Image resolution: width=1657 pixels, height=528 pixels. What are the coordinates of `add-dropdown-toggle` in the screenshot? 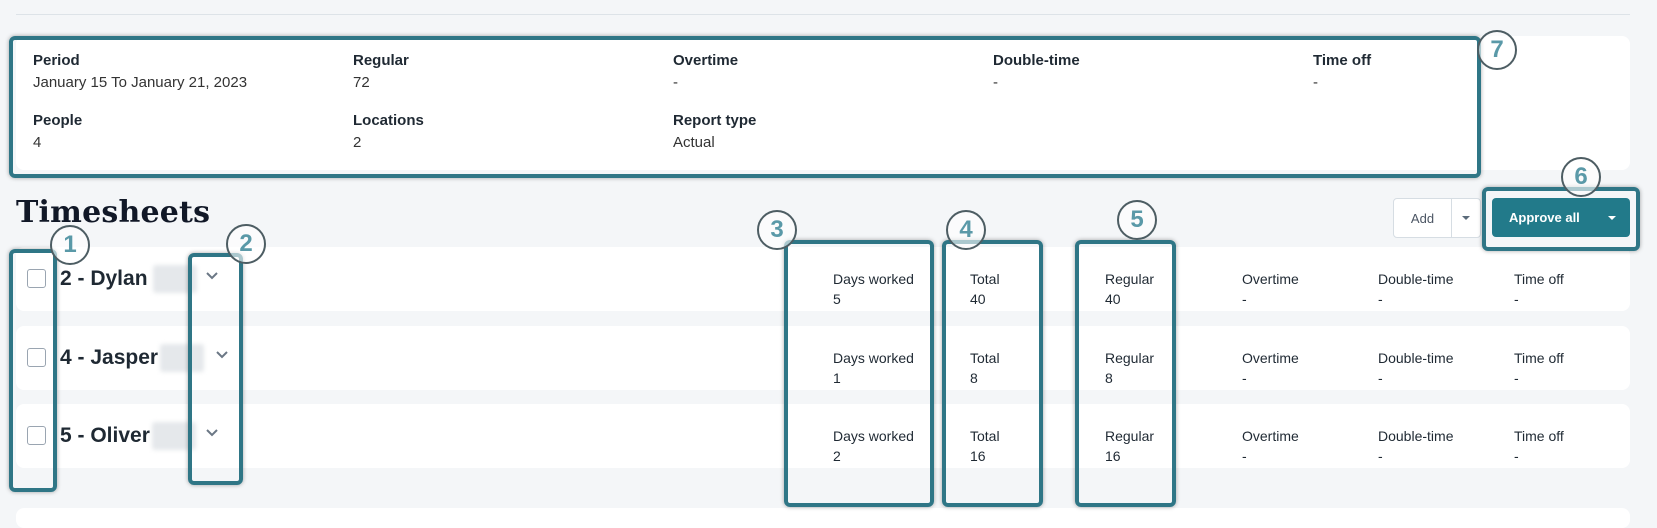 It's located at (1466, 218).